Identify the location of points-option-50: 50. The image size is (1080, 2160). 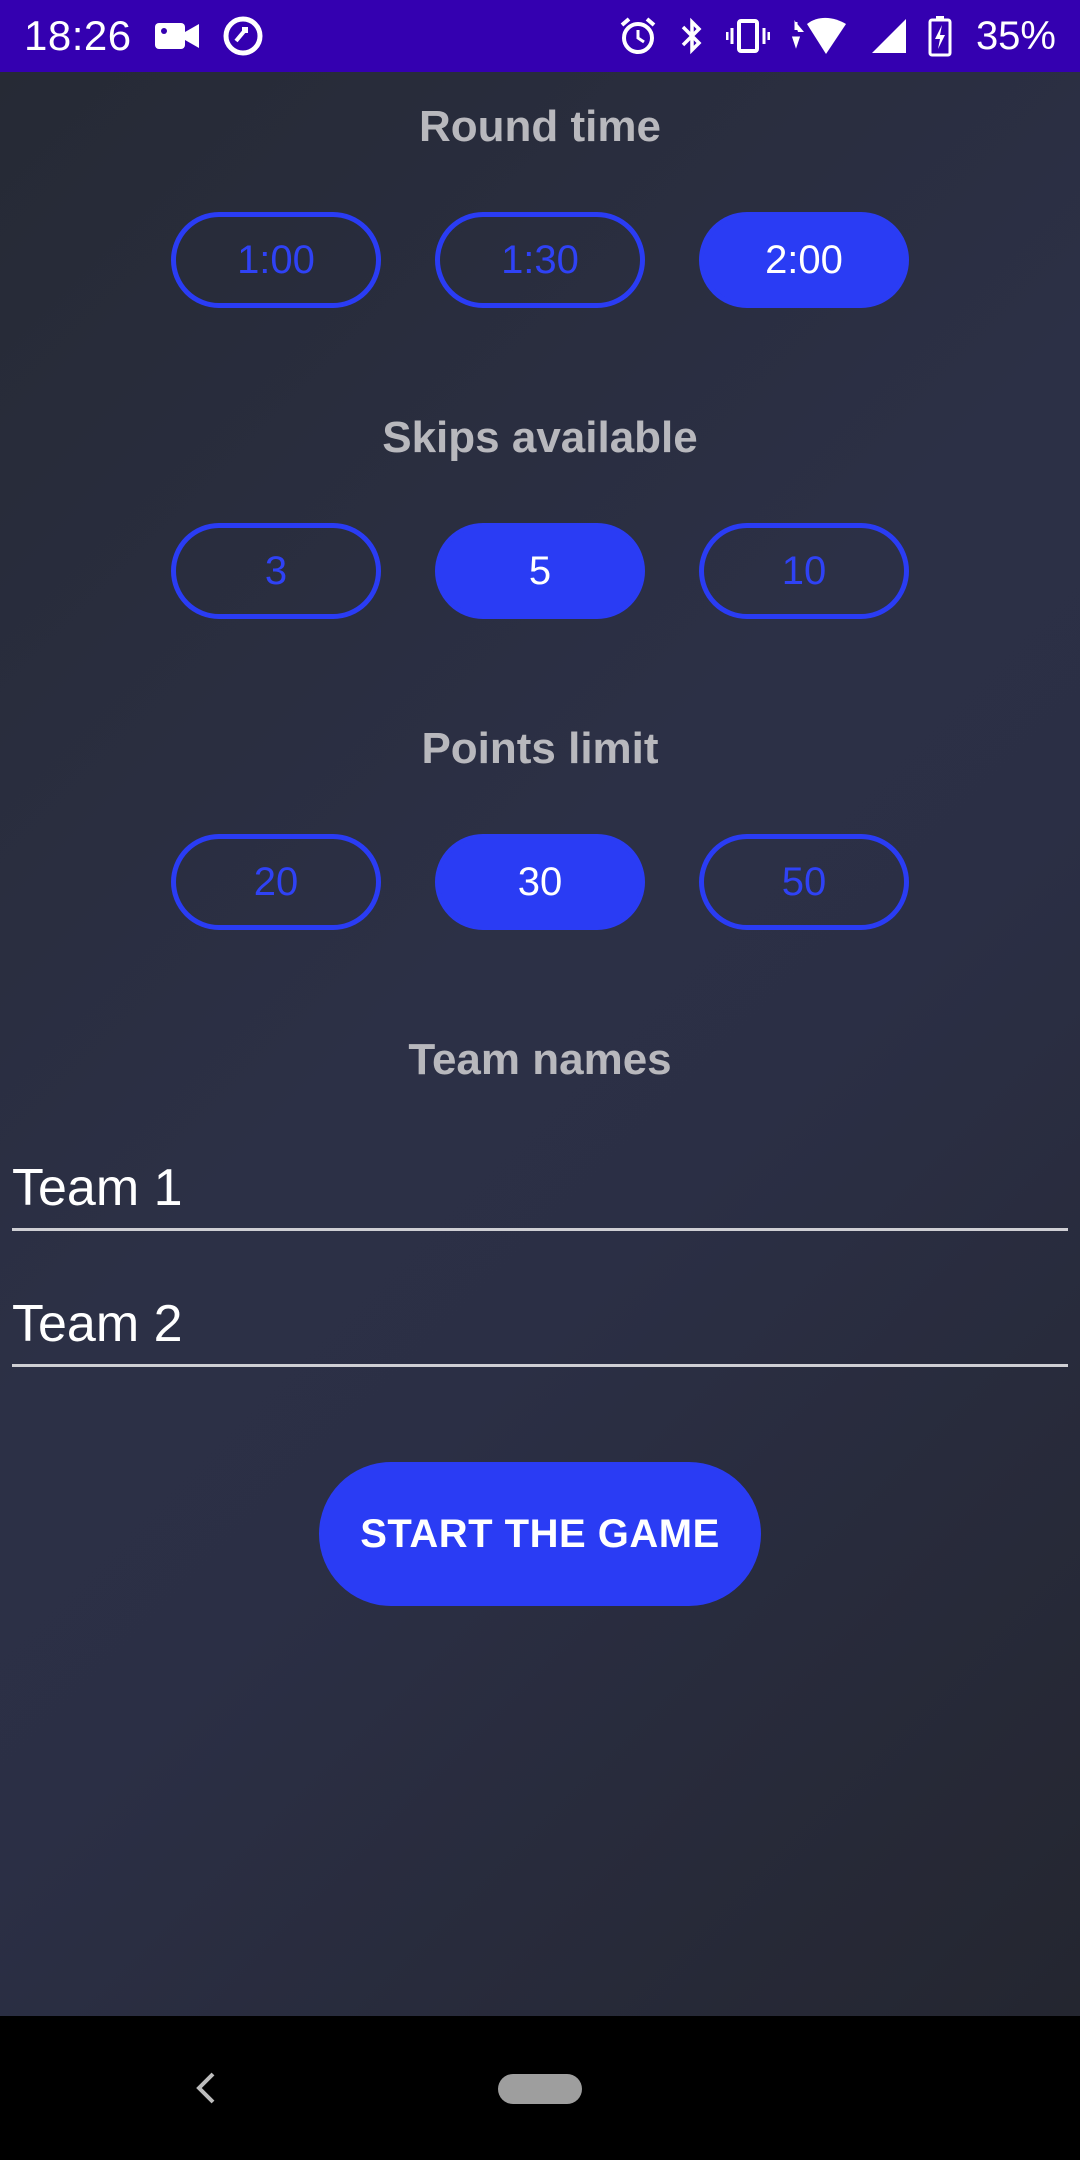
(804, 882).